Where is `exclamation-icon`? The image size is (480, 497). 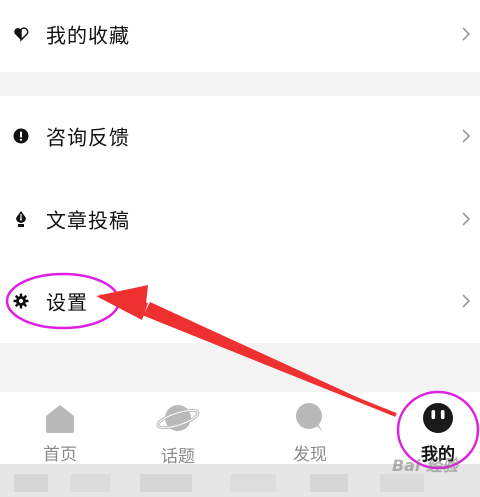 exclamation-icon is located at coordinates (21, 136).